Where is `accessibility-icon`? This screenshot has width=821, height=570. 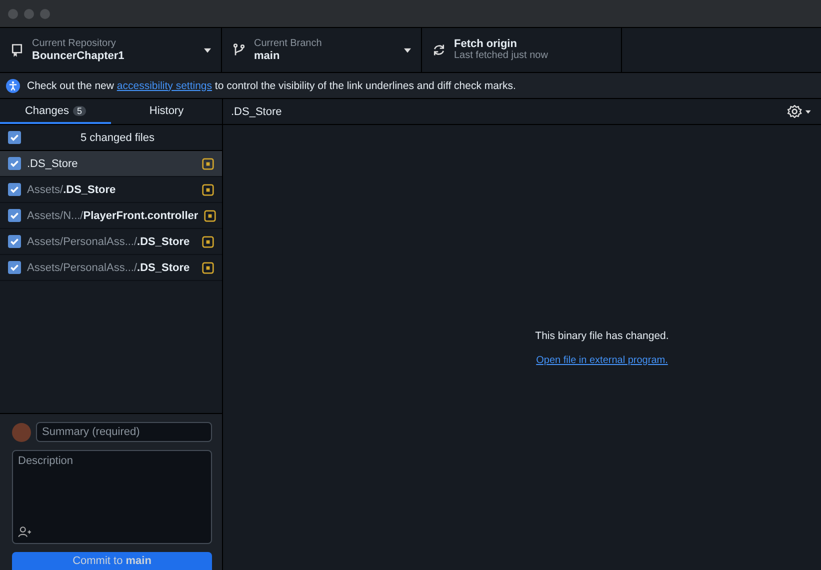 accessibility-icon is located at coordinates (13, 85).